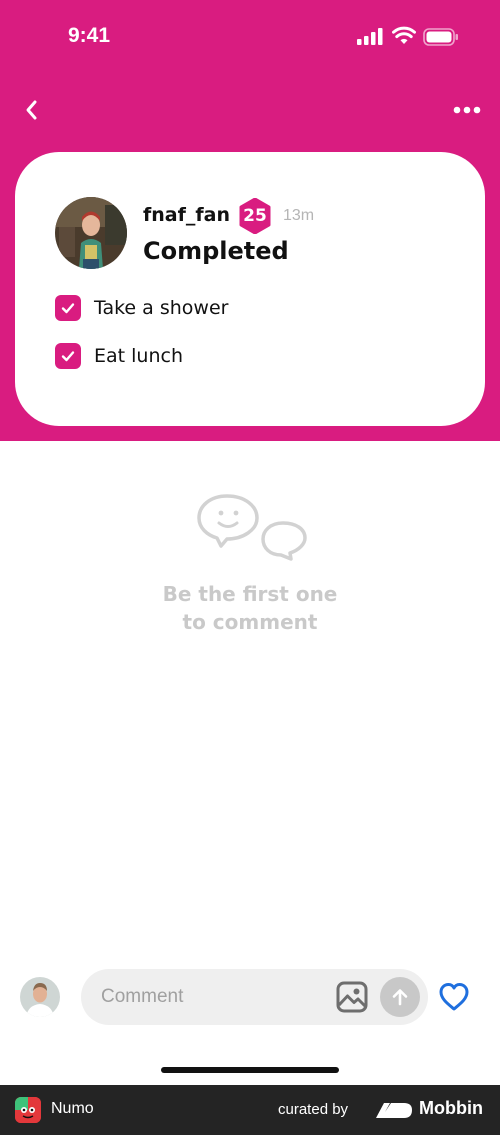 This screenshot has height=1135, width=500. What do you see at coordinates (72, 1108) in the screenshot?
I see `app-name: Numo` at bounding box center [72, 1108].